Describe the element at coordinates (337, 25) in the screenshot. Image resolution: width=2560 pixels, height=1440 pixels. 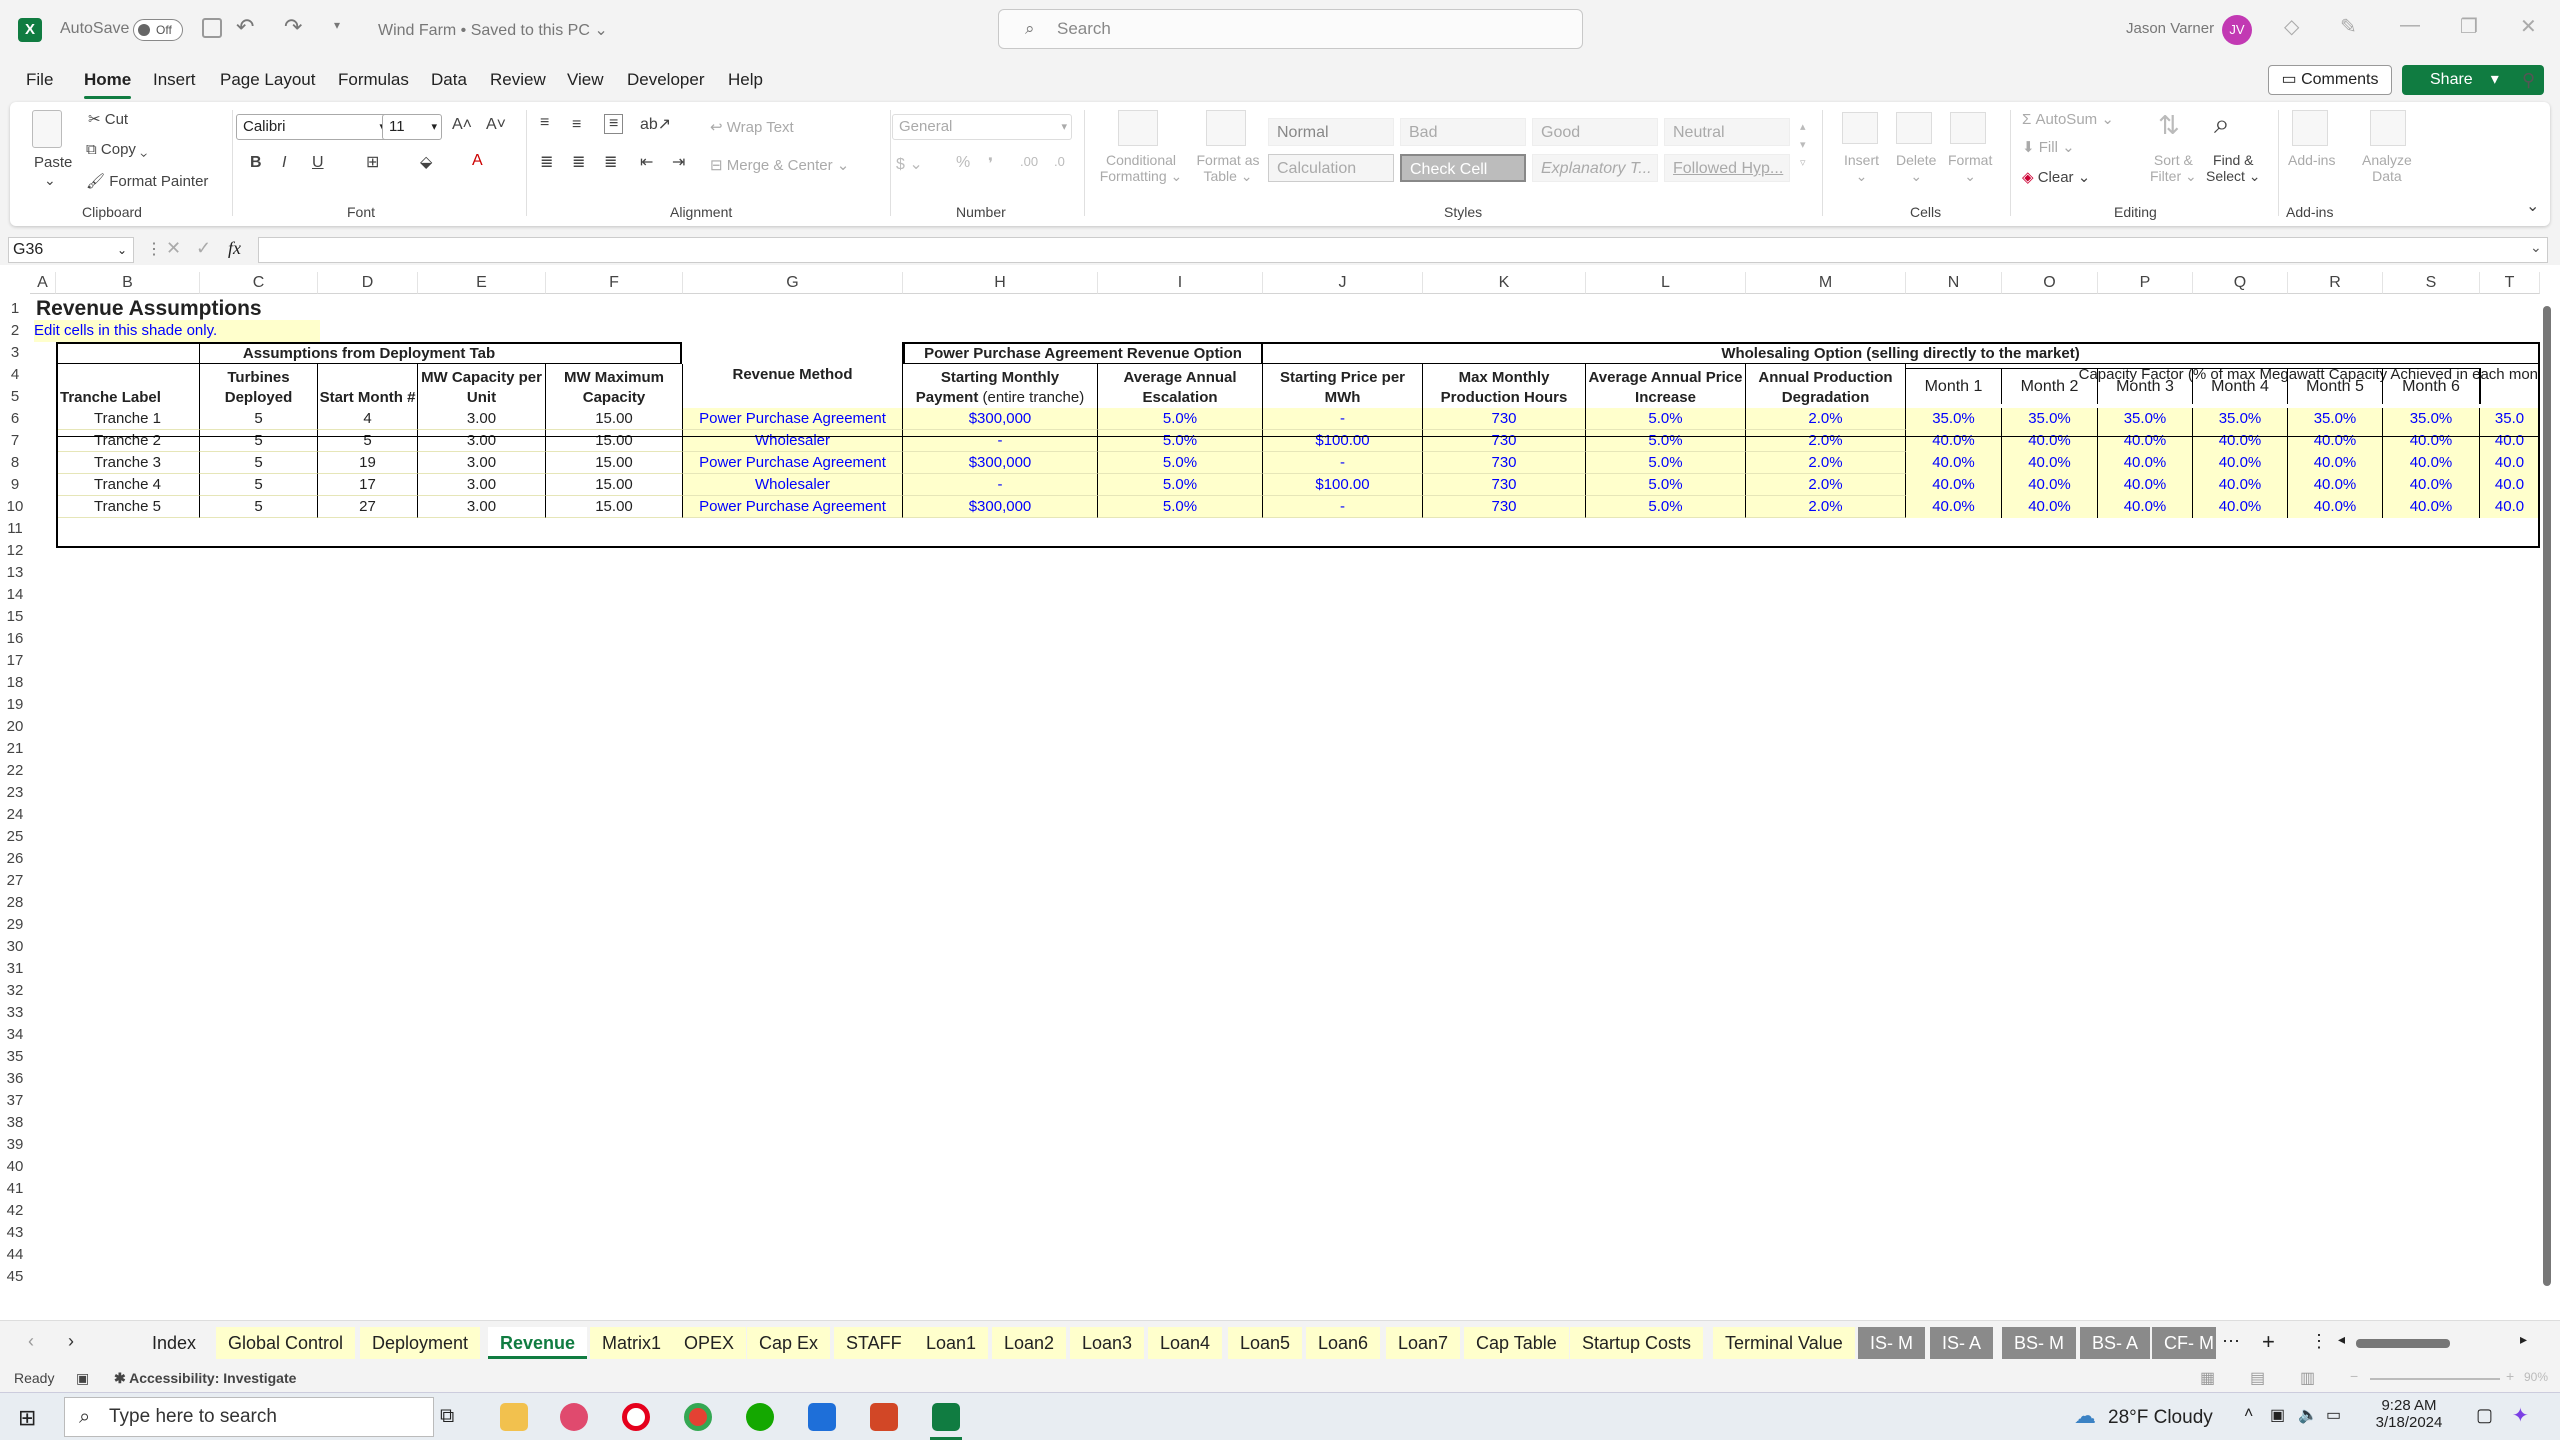
I see `customize-qat-icon: ▾` at that location.